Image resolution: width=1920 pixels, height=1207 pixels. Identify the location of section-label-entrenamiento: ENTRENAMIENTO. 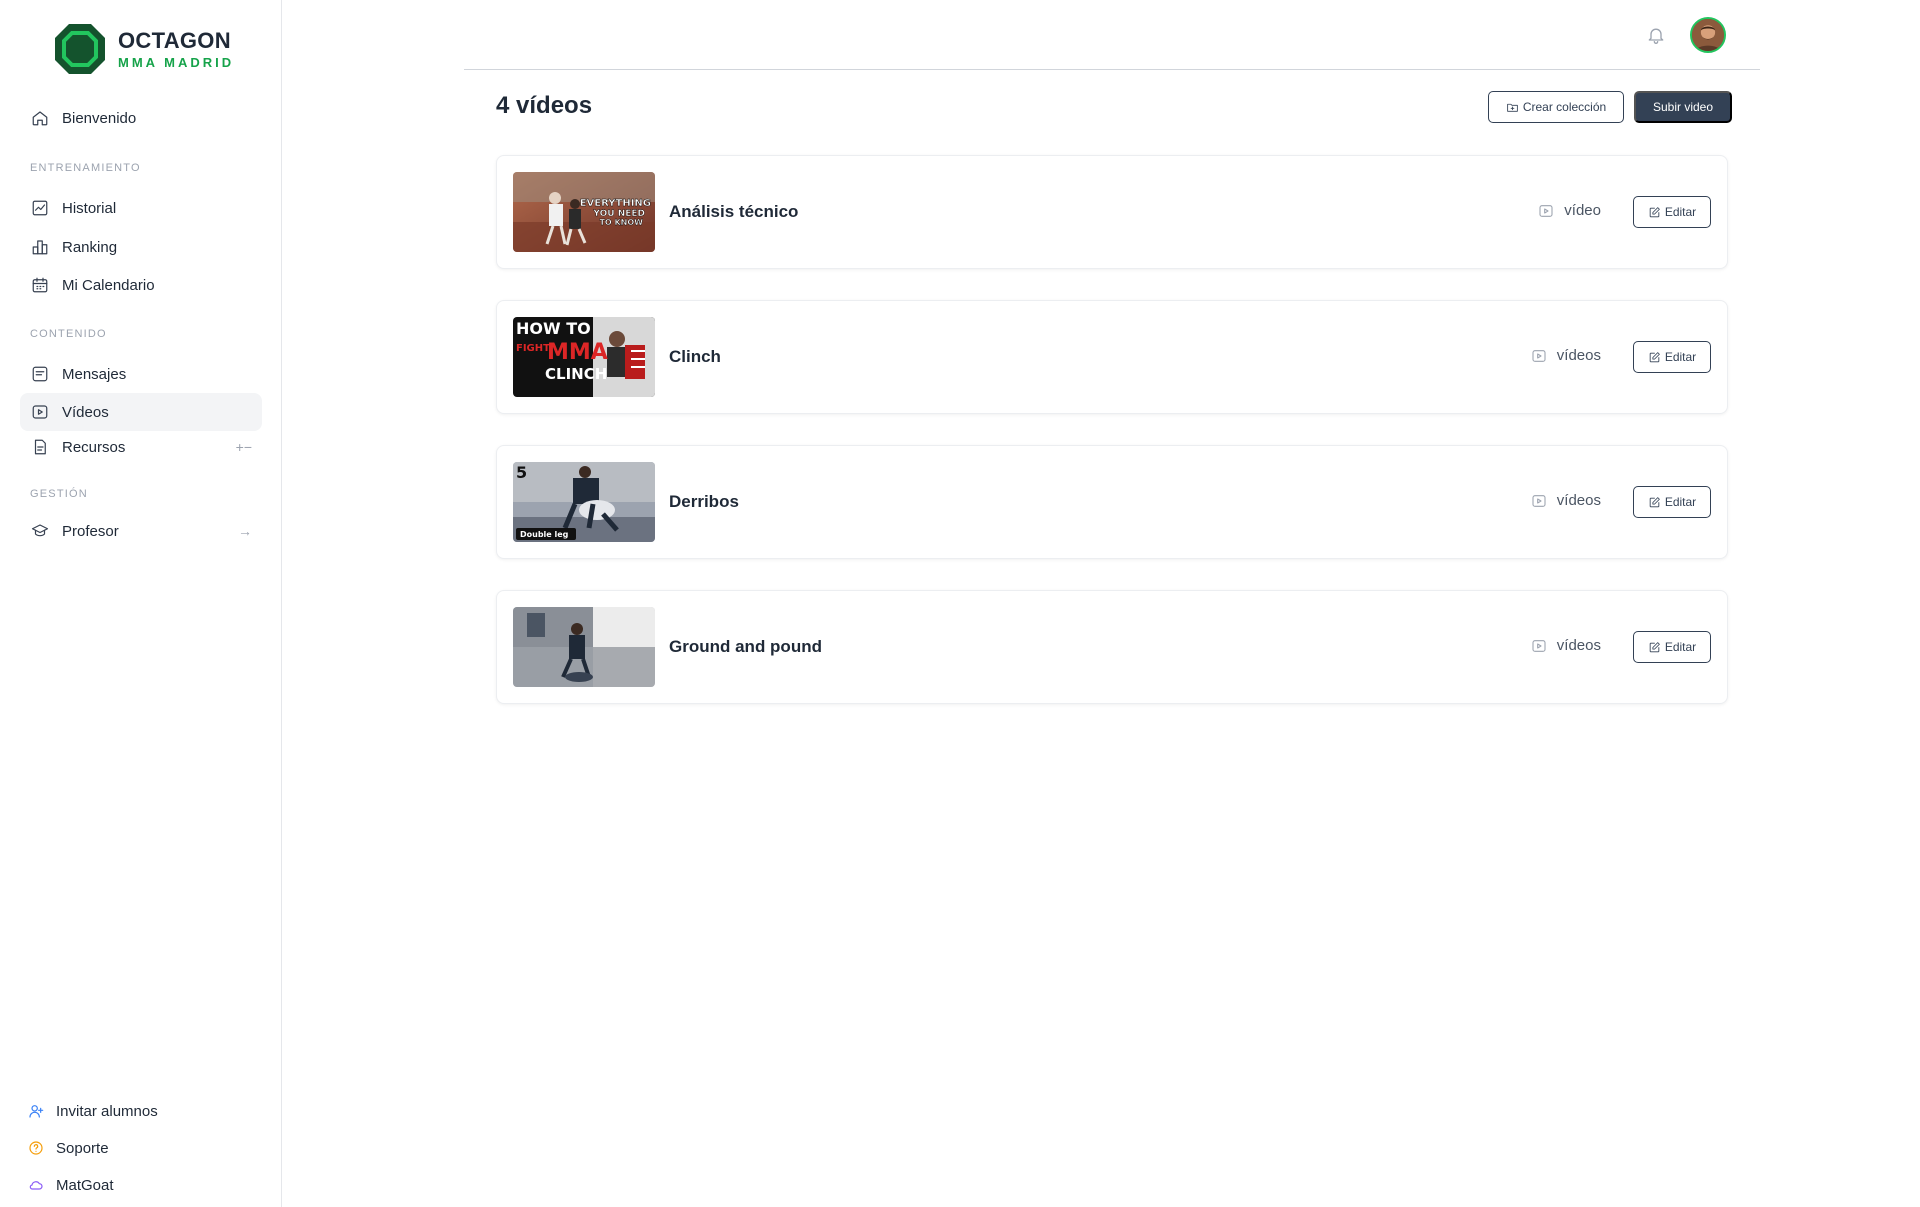
(85, 168).